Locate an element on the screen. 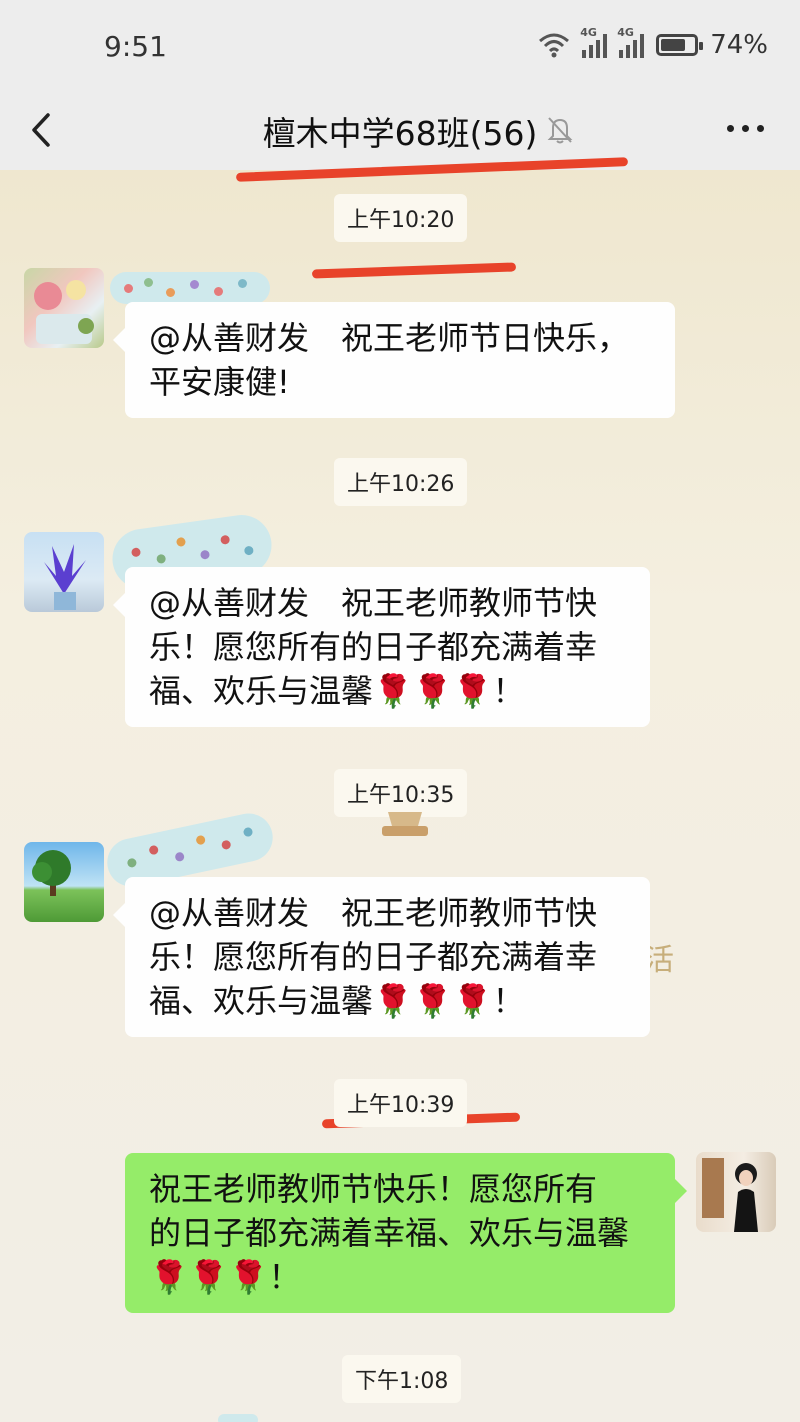  signal-icon-2: 4G is located at coordinates (631, 42).